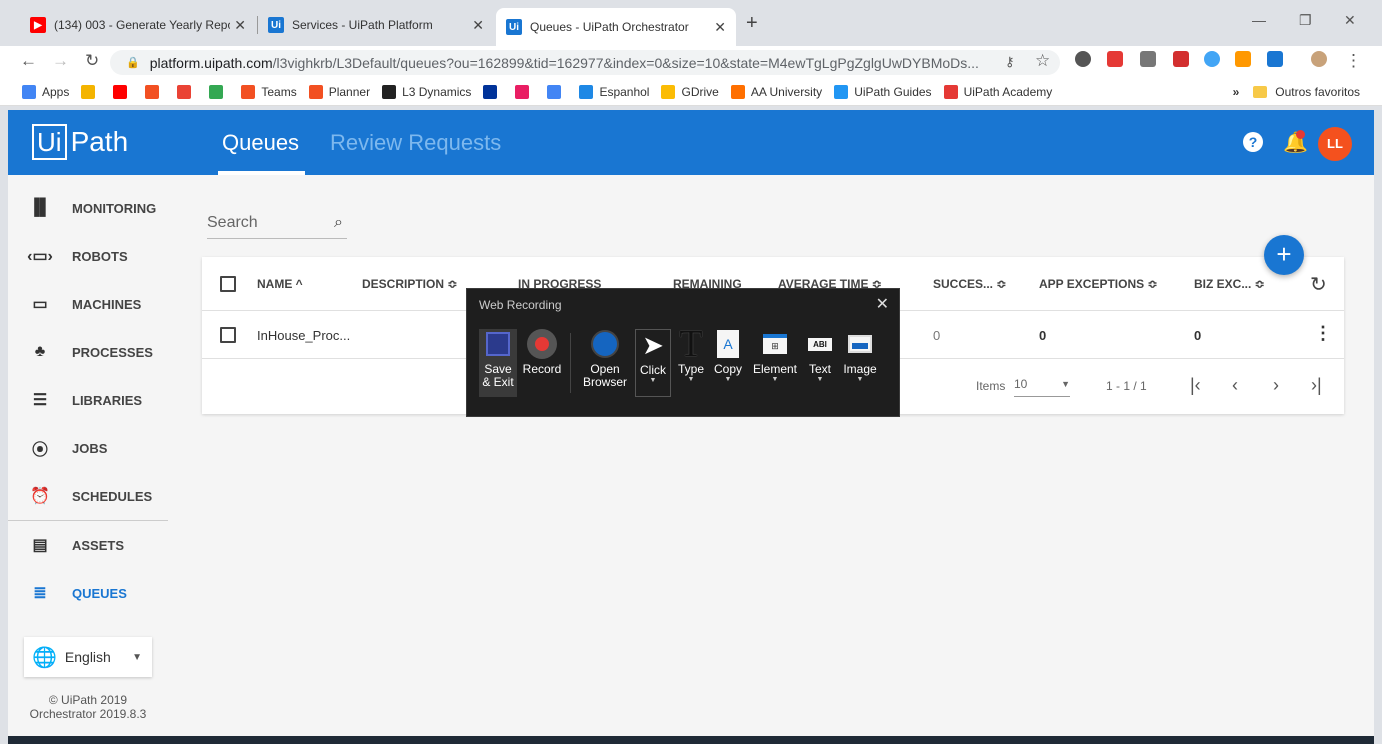  I want to click on record-button: Record, so click(542, 363).